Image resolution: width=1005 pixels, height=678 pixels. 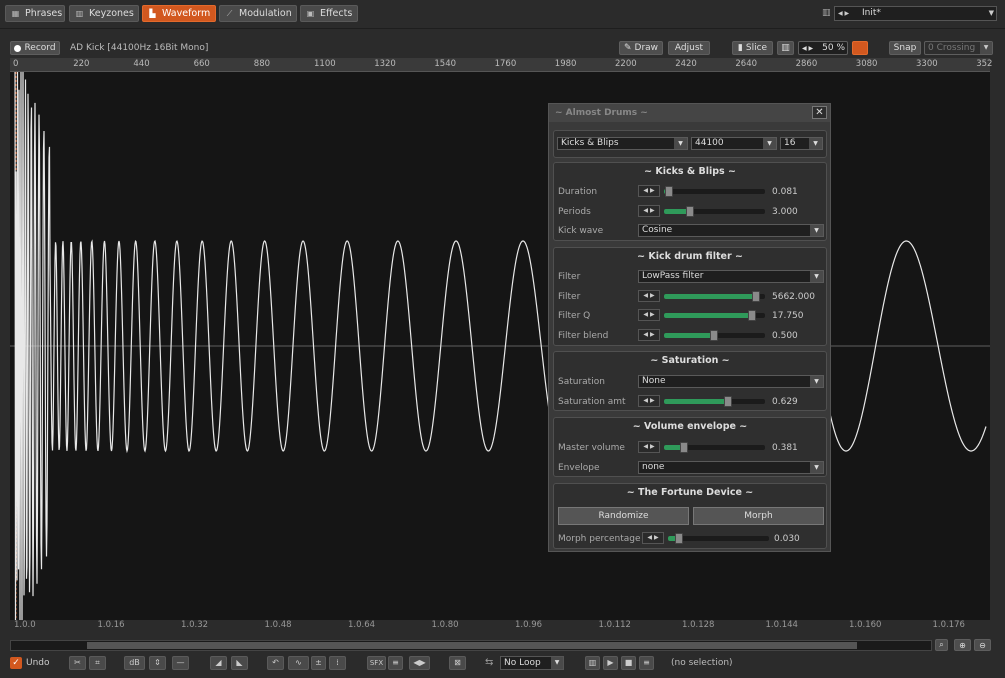 What do you see at coordinates (785, 402) in the screenshot?
I see `saturation-amt-value: 0.629` at bounding box center [785, 402].